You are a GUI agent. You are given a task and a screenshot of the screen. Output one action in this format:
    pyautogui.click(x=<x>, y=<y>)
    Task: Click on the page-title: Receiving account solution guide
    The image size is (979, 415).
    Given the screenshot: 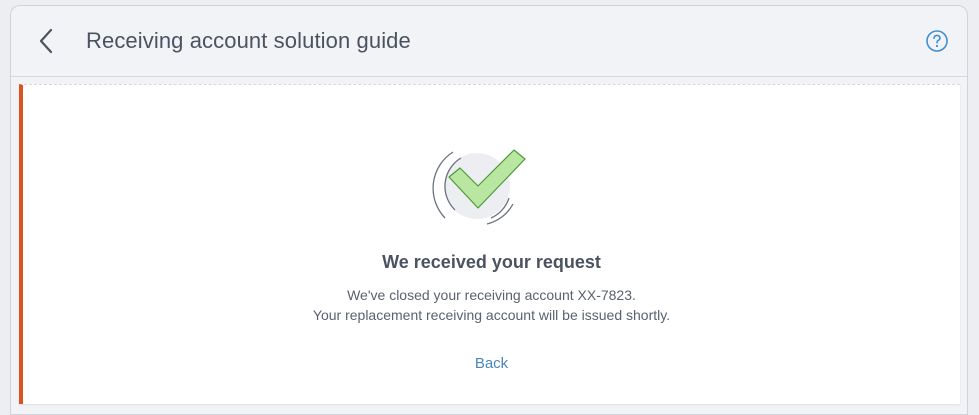 What is the action you would take?
    pyautogui.click(x=248, y=40)
    